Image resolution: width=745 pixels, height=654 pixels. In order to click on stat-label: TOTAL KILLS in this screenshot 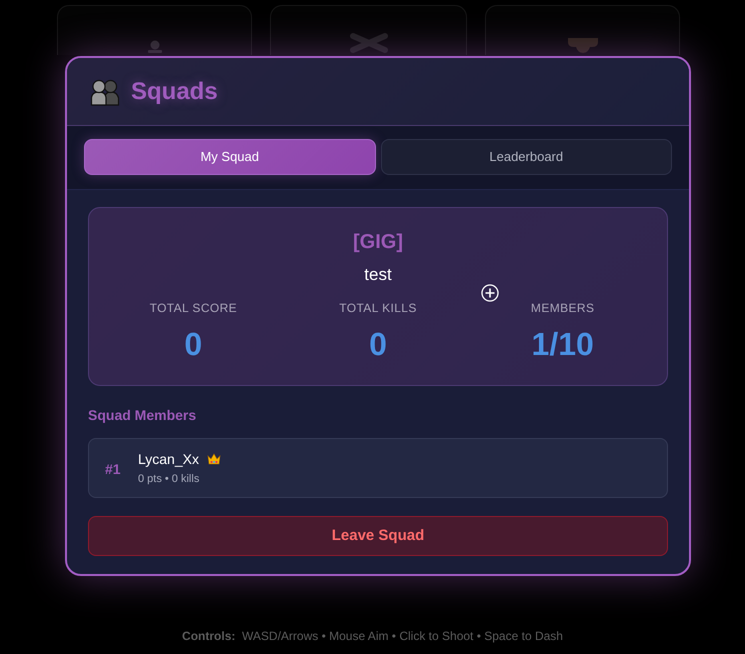, I will do `click(378, 308)`.